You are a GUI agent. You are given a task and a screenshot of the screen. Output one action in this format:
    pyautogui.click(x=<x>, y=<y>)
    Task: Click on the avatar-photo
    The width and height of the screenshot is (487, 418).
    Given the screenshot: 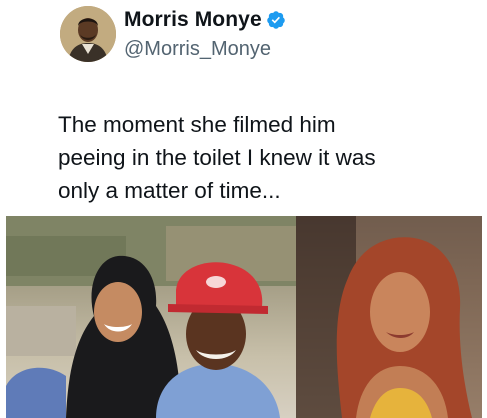 What is the action you would take?
    pyautogui.click(x=88, y=34)
    